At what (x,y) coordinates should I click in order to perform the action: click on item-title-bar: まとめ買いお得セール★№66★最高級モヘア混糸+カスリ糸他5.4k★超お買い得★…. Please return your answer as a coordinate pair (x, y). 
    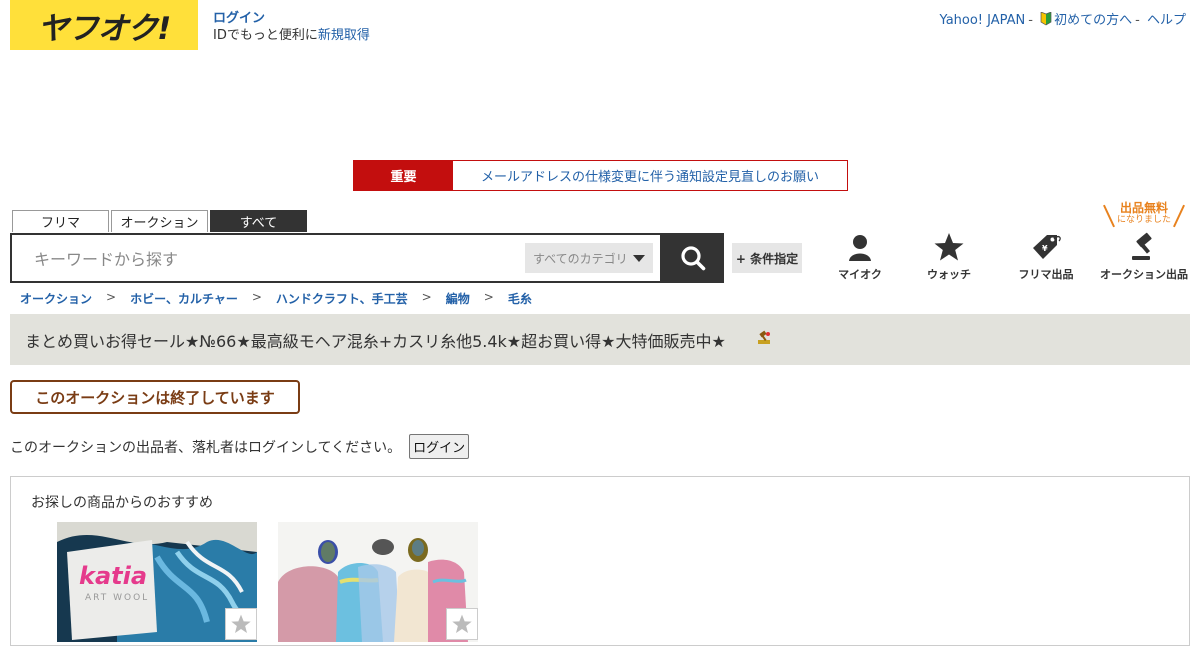
    Looking at the image, I should click on (600, 339).